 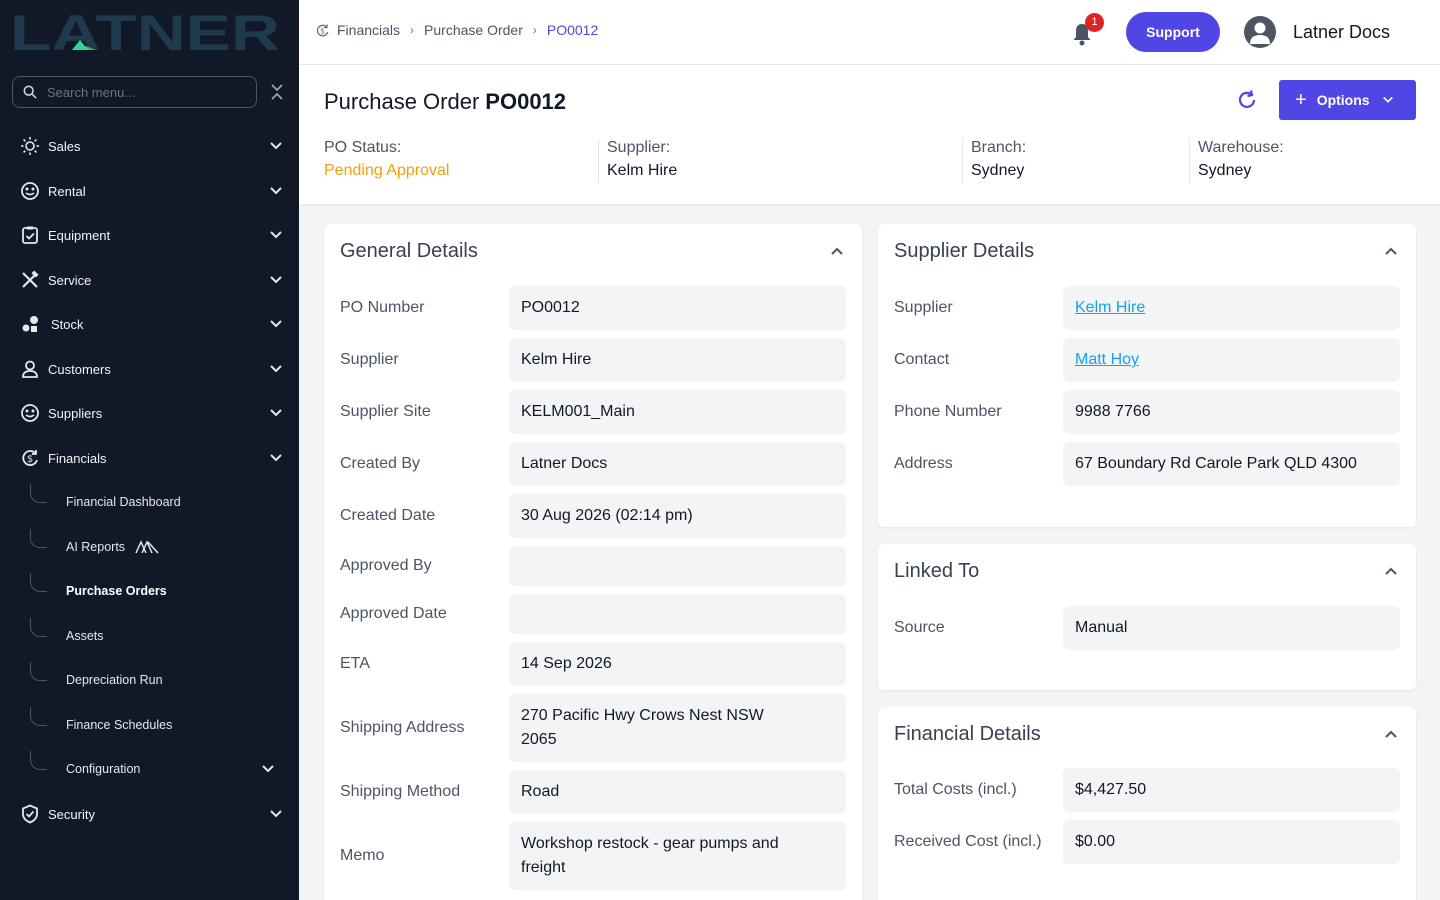 I want to click on sidebar-item-label: Suppliers, so click(x=75, y=413).